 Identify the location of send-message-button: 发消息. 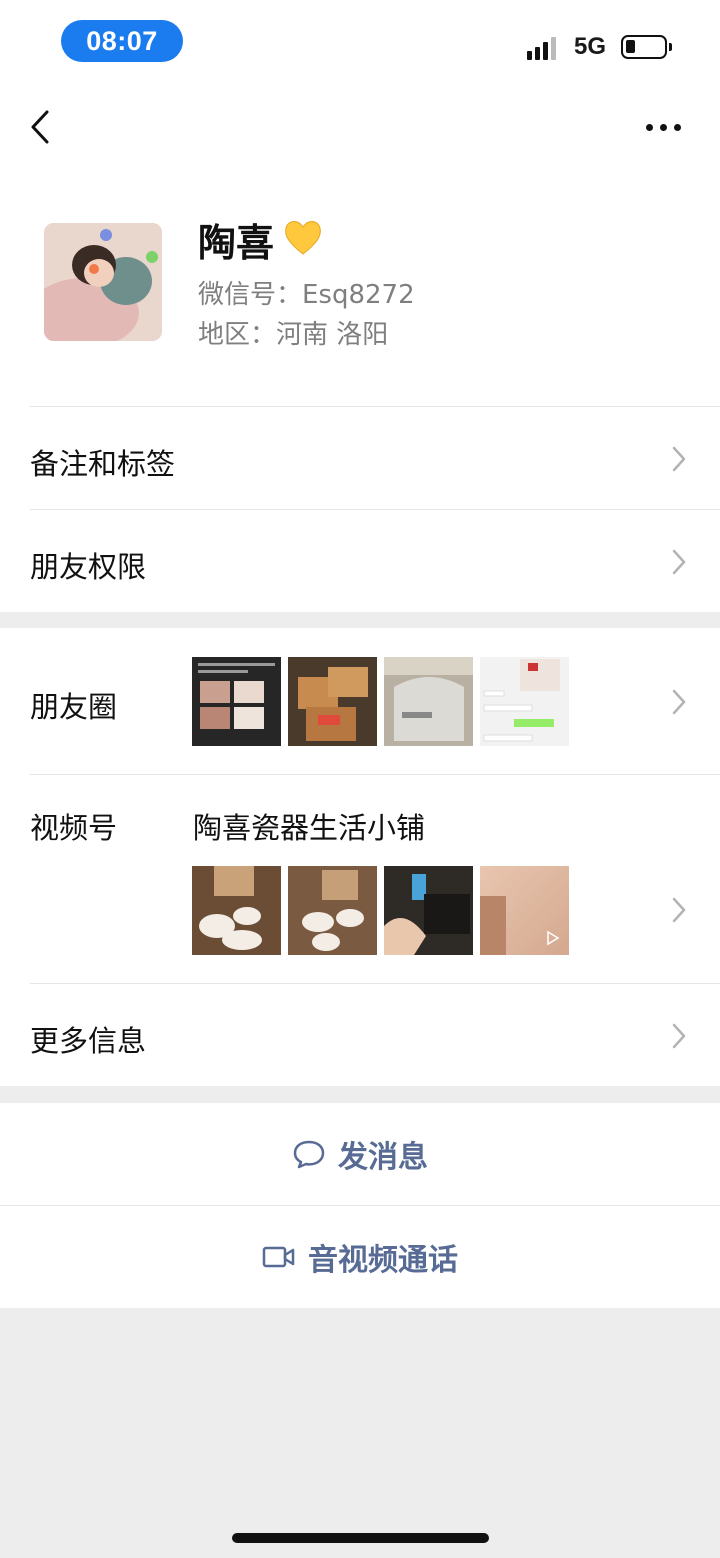
(360, 1154).